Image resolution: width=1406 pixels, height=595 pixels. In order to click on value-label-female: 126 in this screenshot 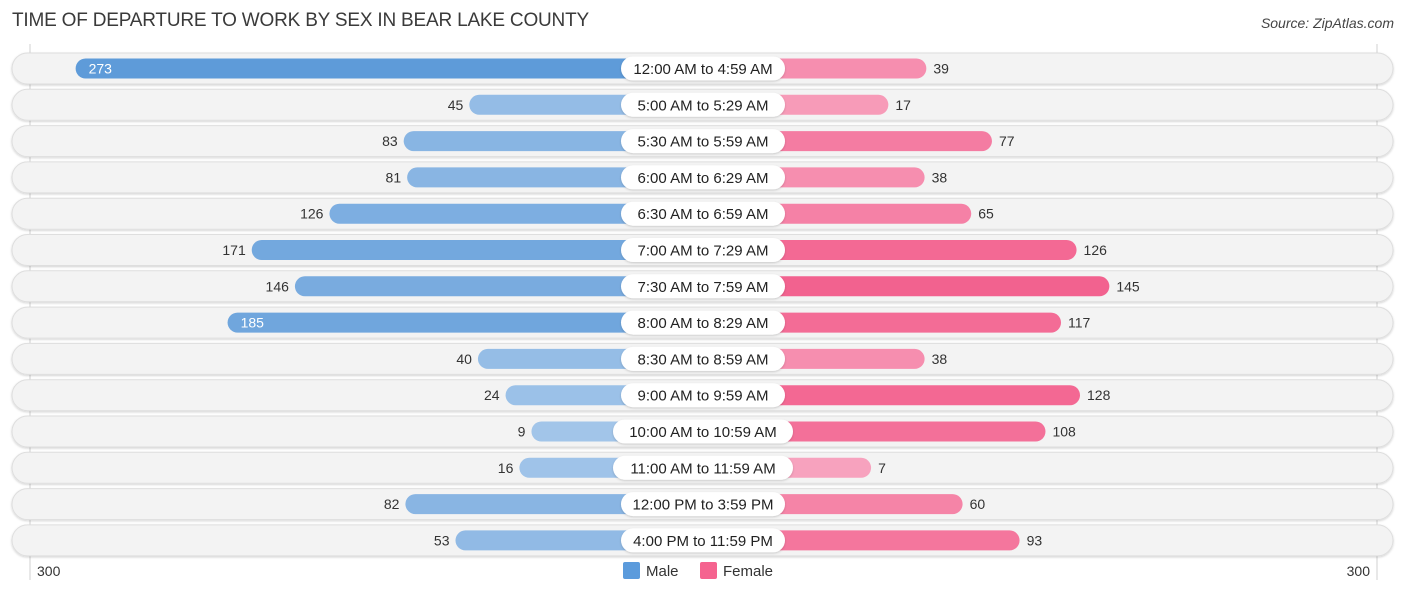, I will do `click(1096, 250)`.